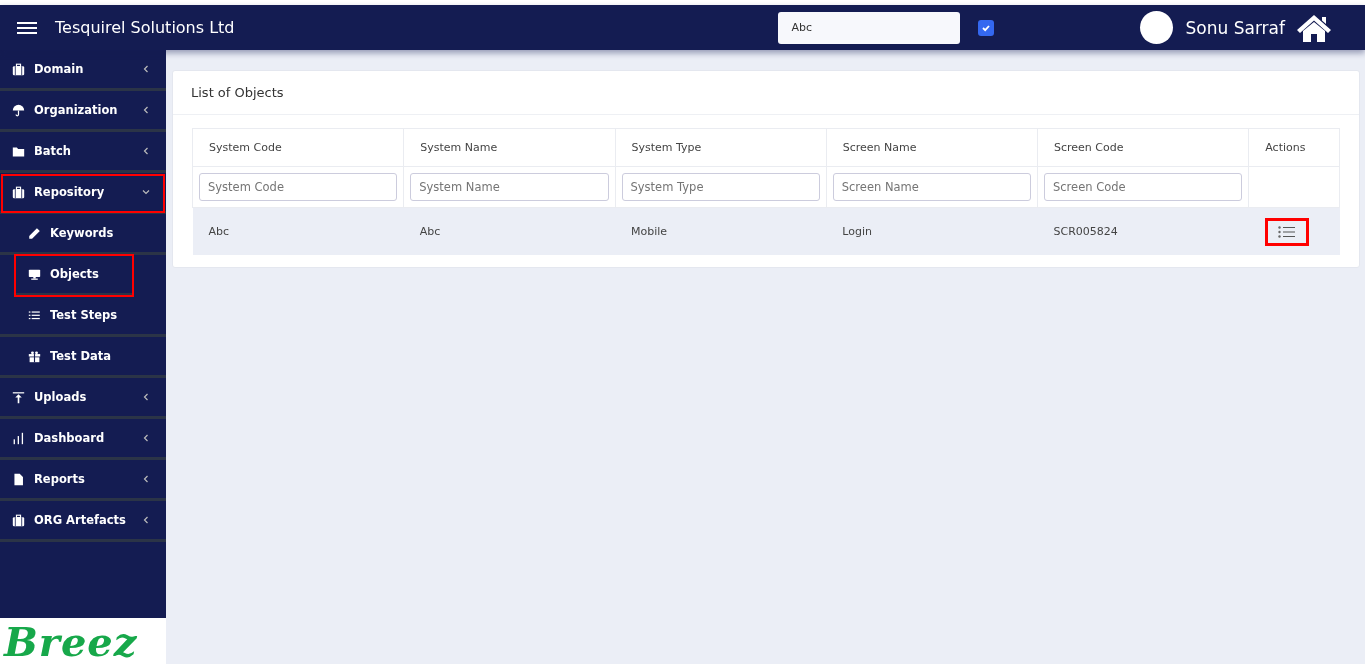  What do you see at coordinates (83, 439) in the screenshot?
I see `sidebar-item: Dashboard` at bounding box center [83, 439].